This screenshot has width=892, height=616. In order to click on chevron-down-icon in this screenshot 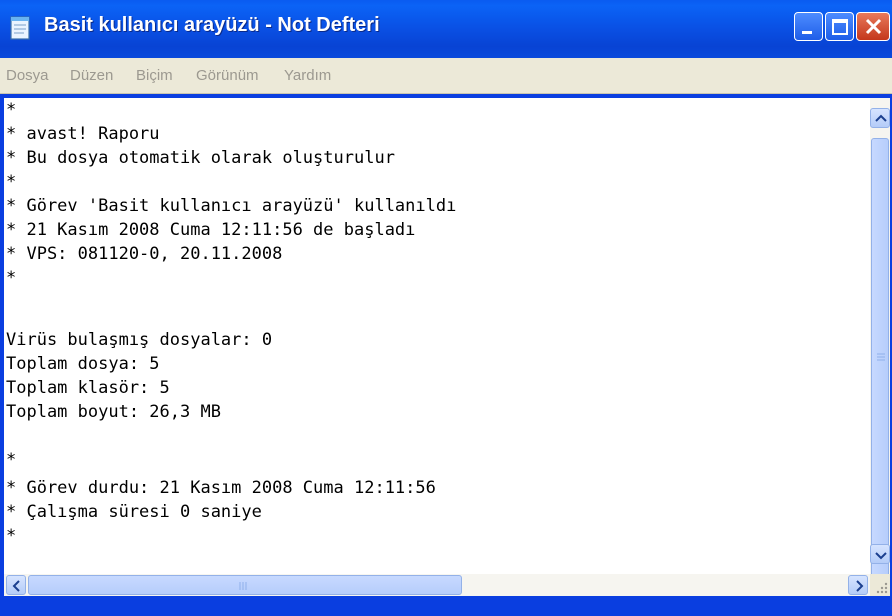, I will do `click(881, 556)`.